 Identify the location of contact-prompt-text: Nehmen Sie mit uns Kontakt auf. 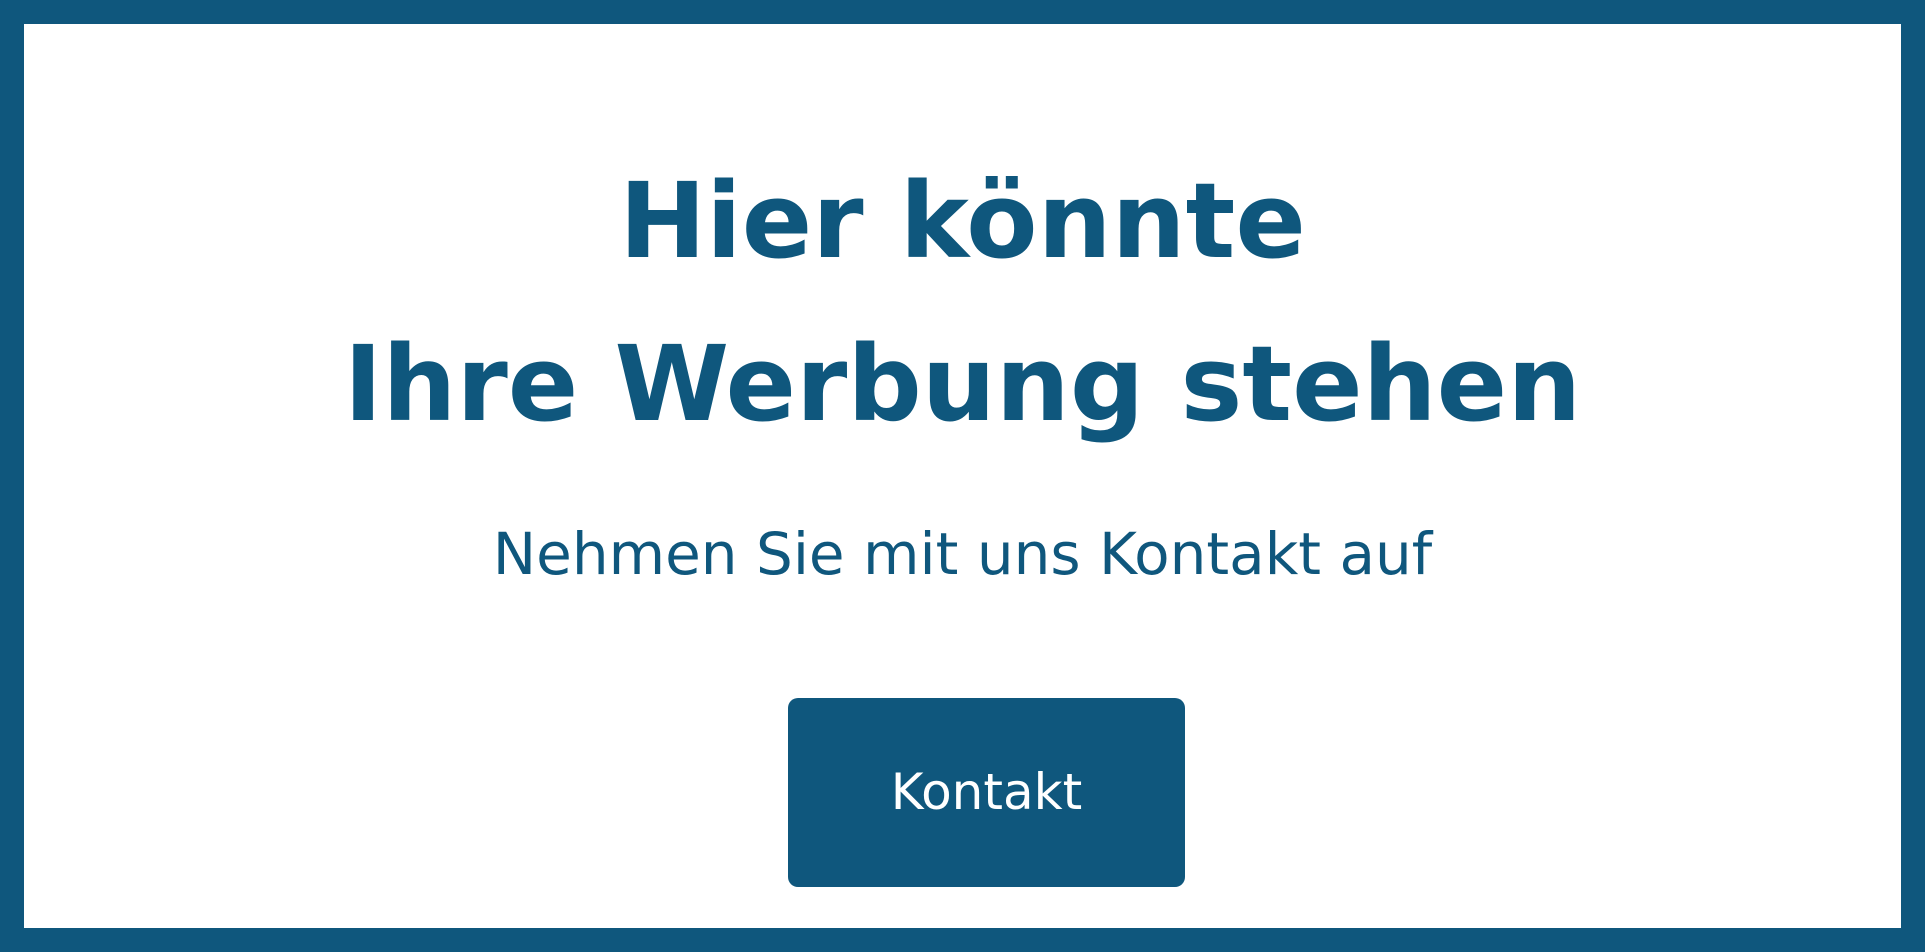
(962, 554).